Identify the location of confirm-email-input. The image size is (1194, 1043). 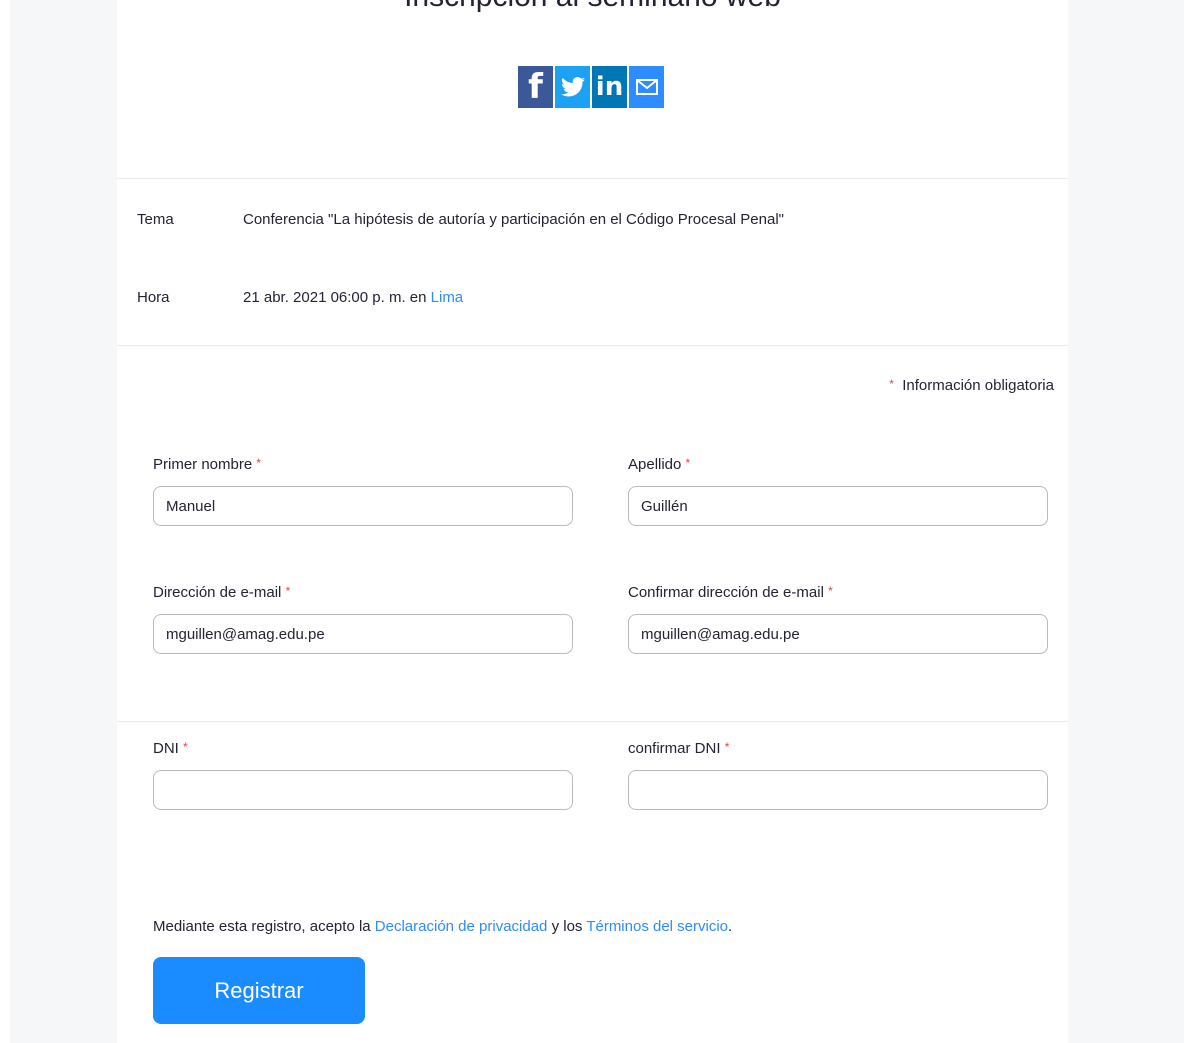
(838, 634).